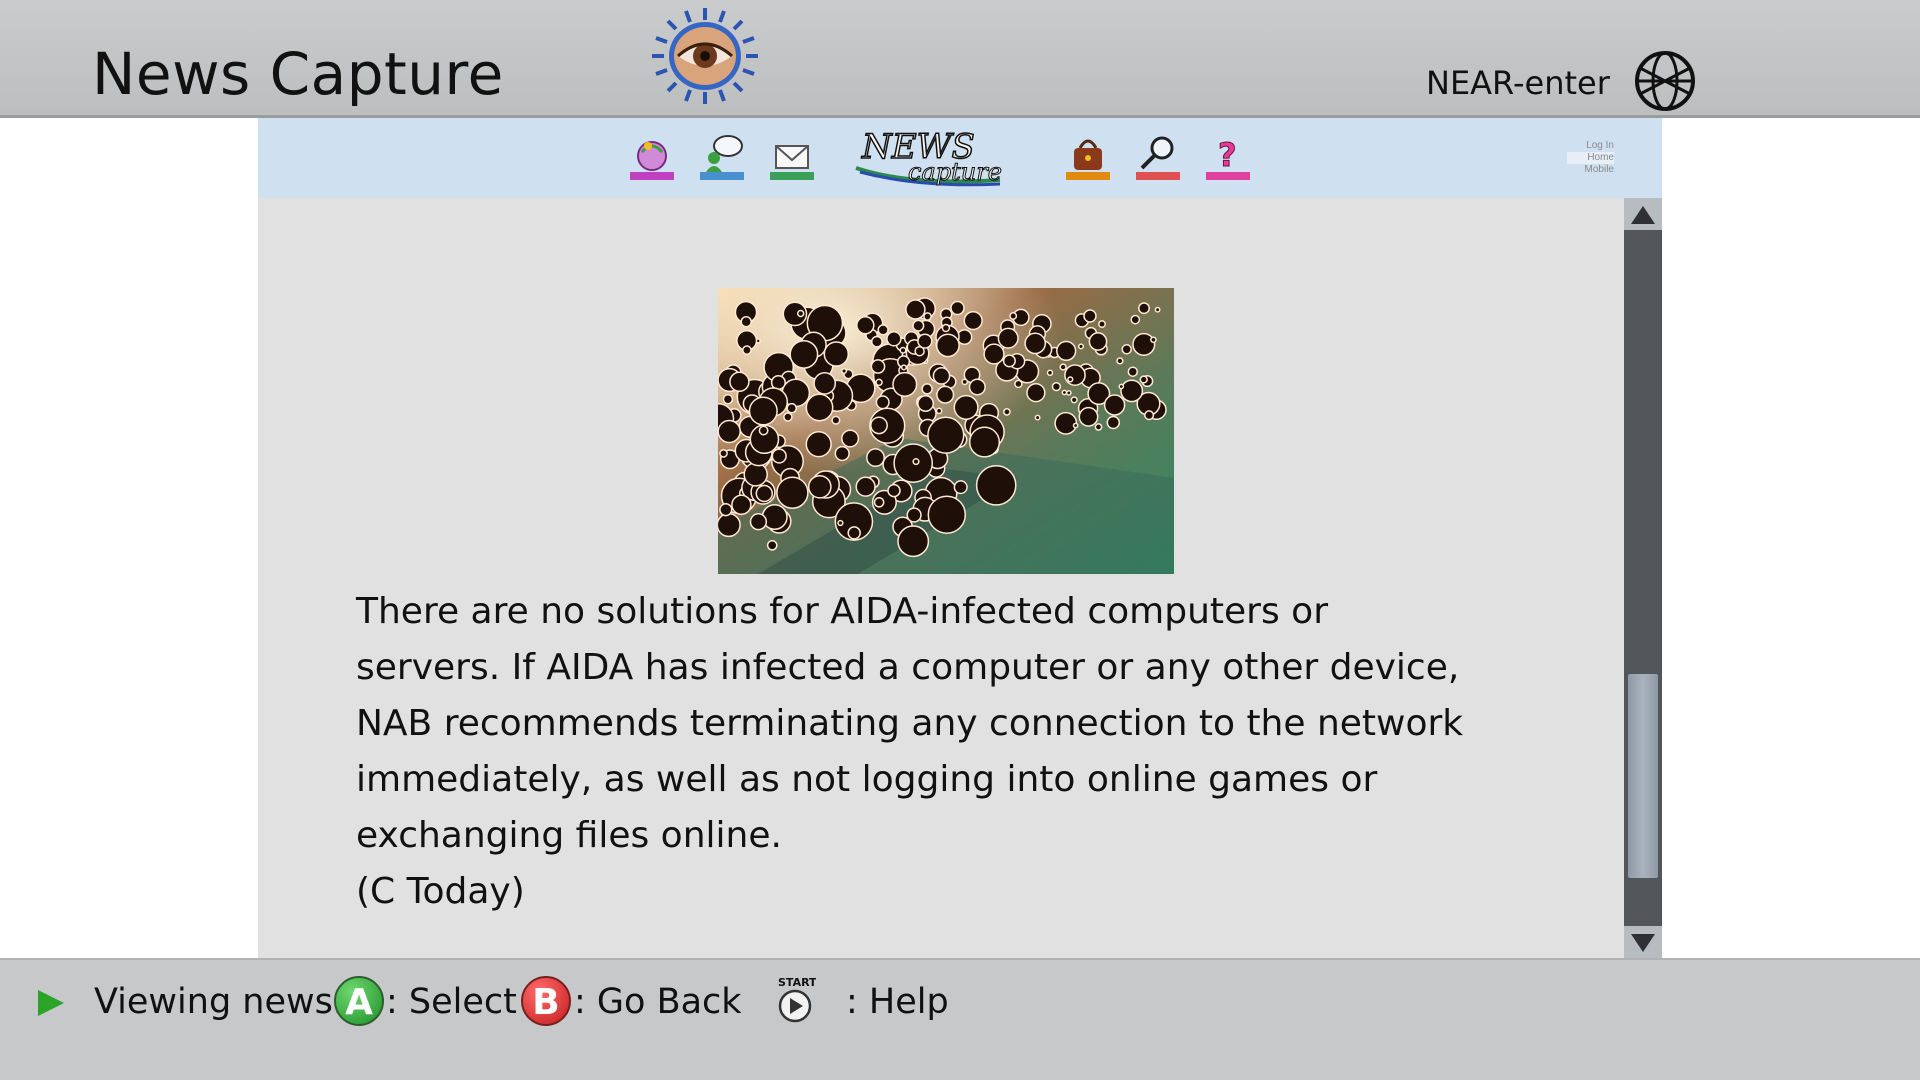  What do you see at coordinates (1643, 942) in the screenshot?
I see `scroll-down-arrow-icon` at bounding box center [1643, 942].